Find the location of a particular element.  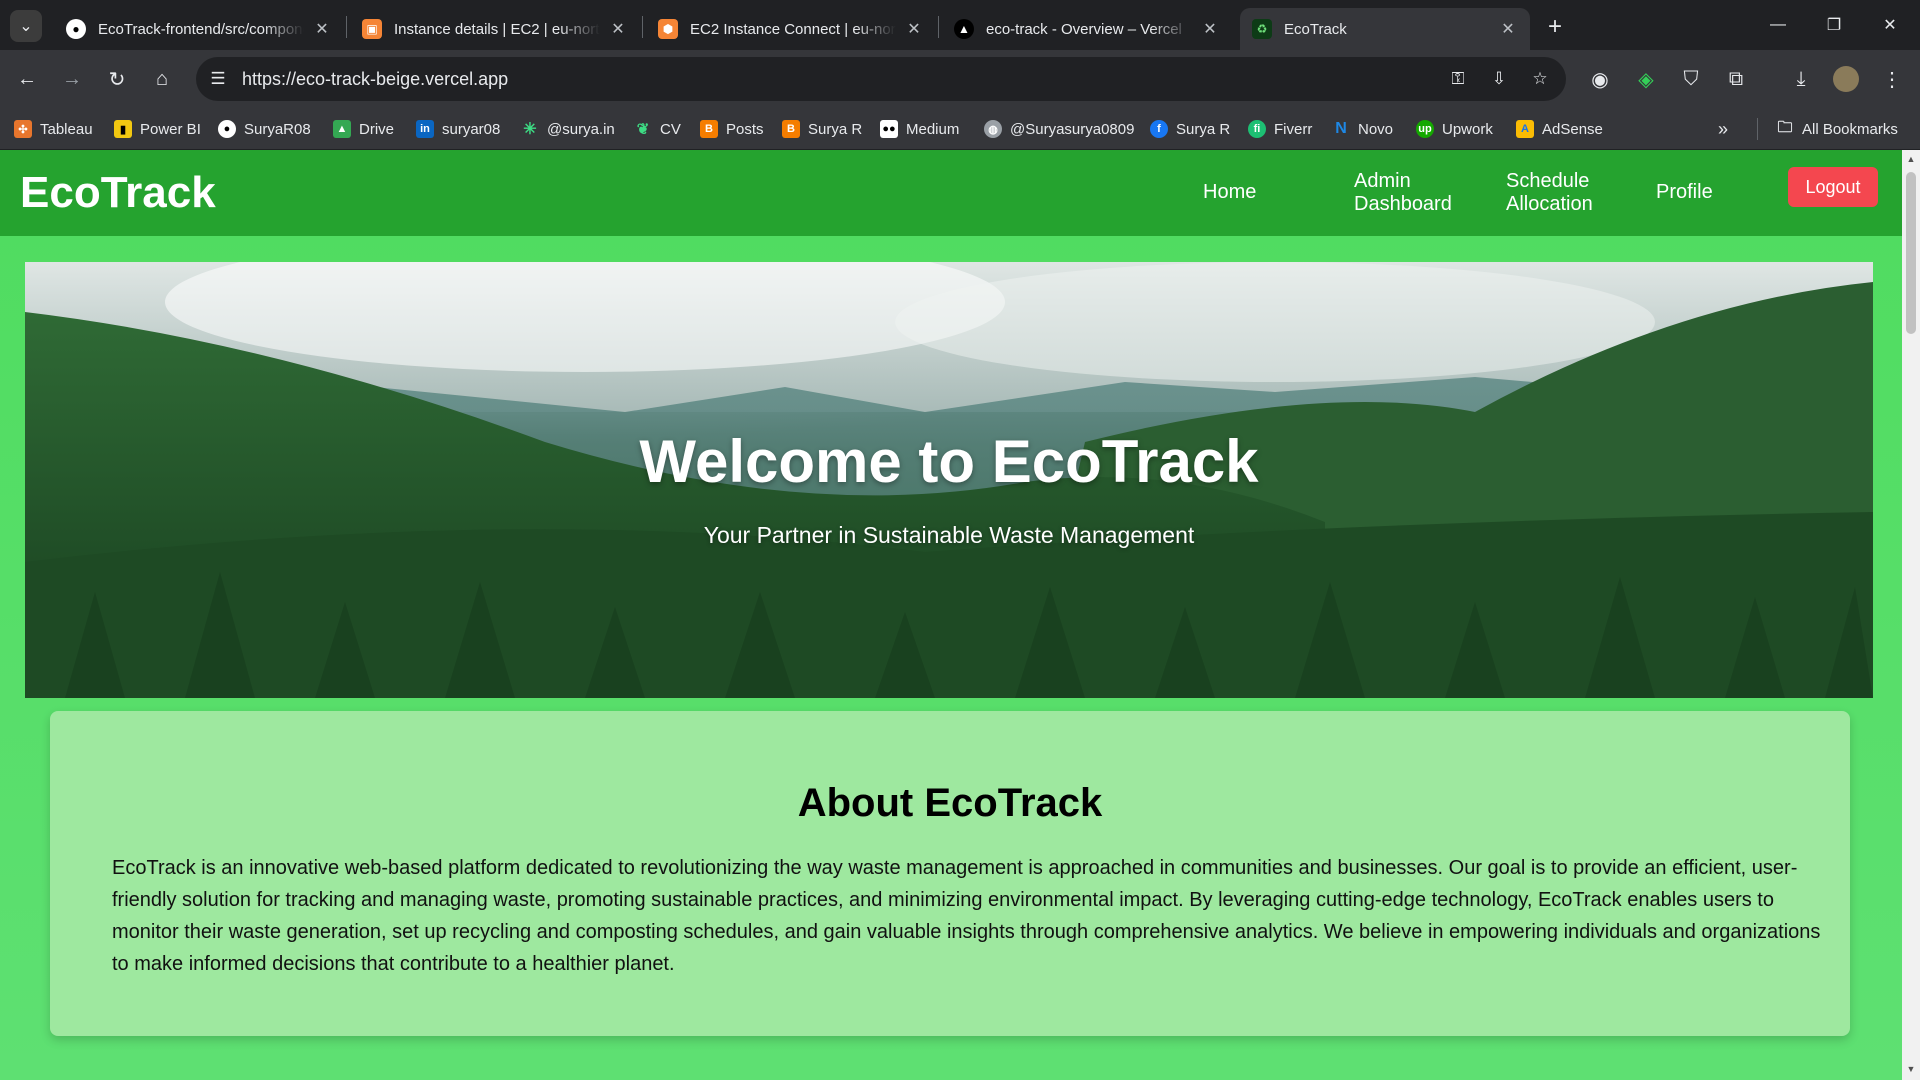

tab-ec2-instance: ▣ Instance details | EC2 | eu-north-1 ✕ is located at coordinates (495, 29).